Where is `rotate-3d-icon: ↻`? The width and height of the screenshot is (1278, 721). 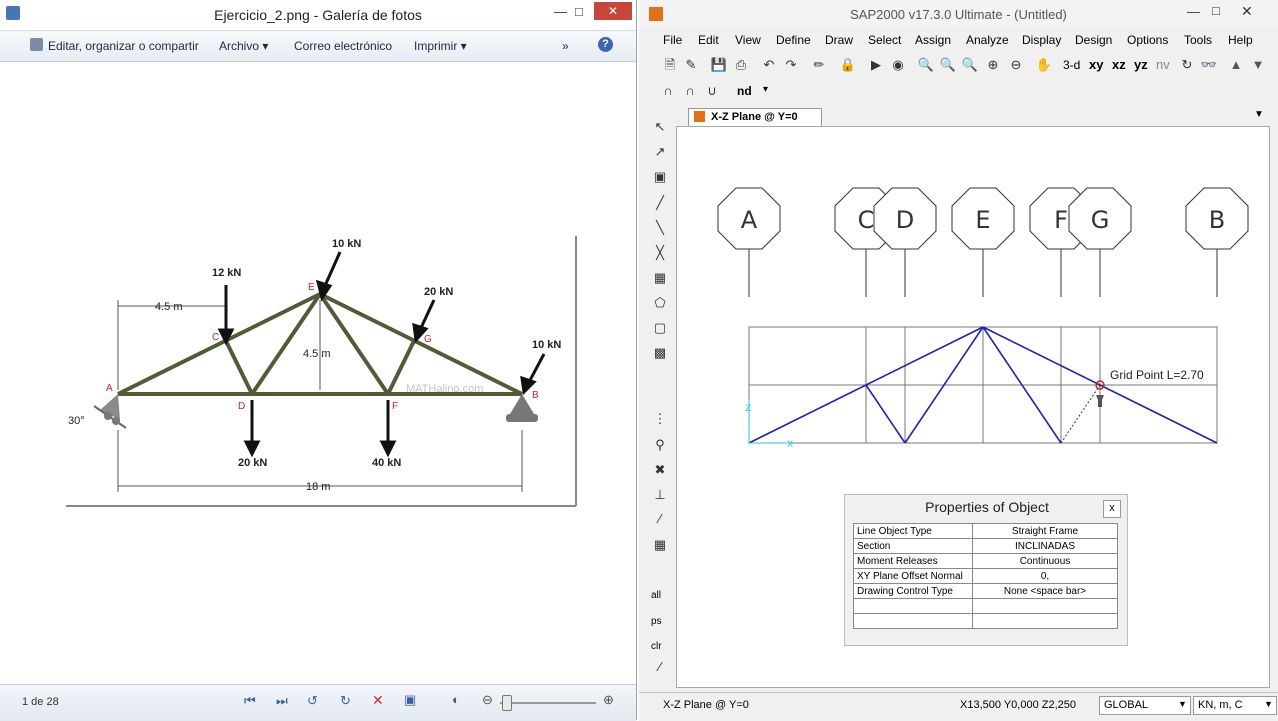
rotate-3d-icon: ↻ is located at coordinates (1187, 65).